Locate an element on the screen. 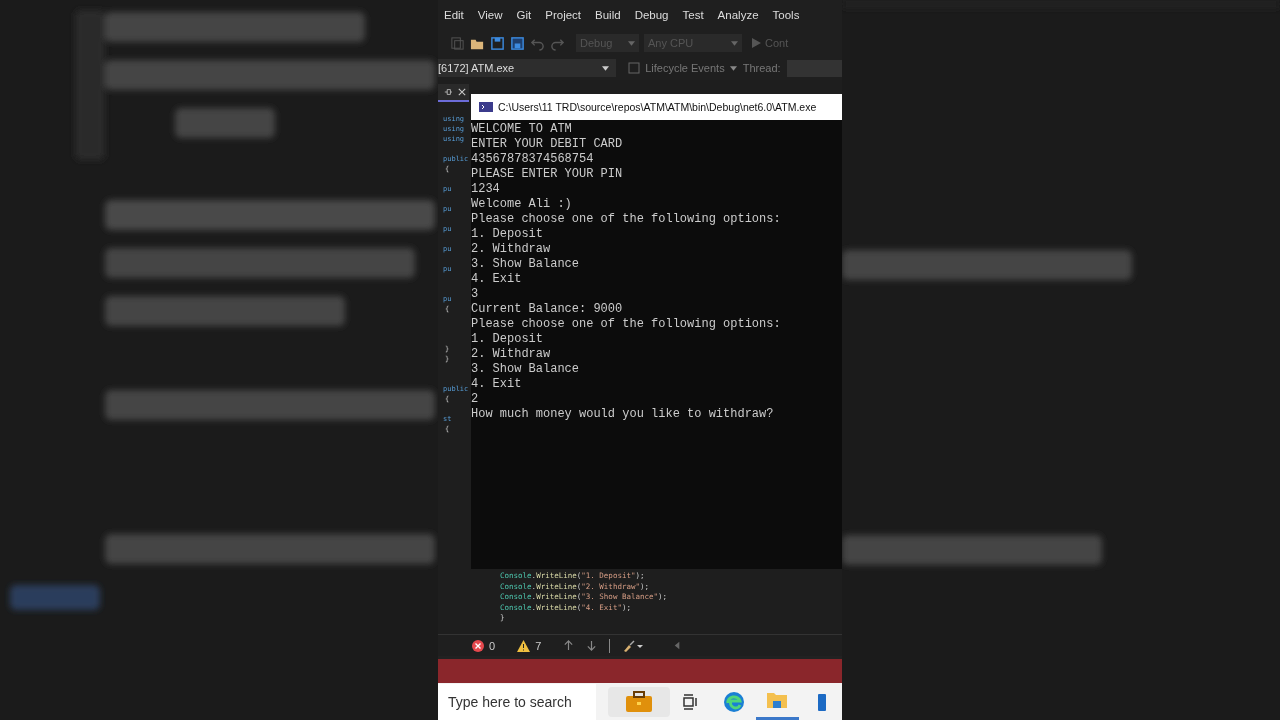 The image size is (1280, 720). console-line: ENTER YOUR DEBIT CARD is located at coordinates (547, 144).